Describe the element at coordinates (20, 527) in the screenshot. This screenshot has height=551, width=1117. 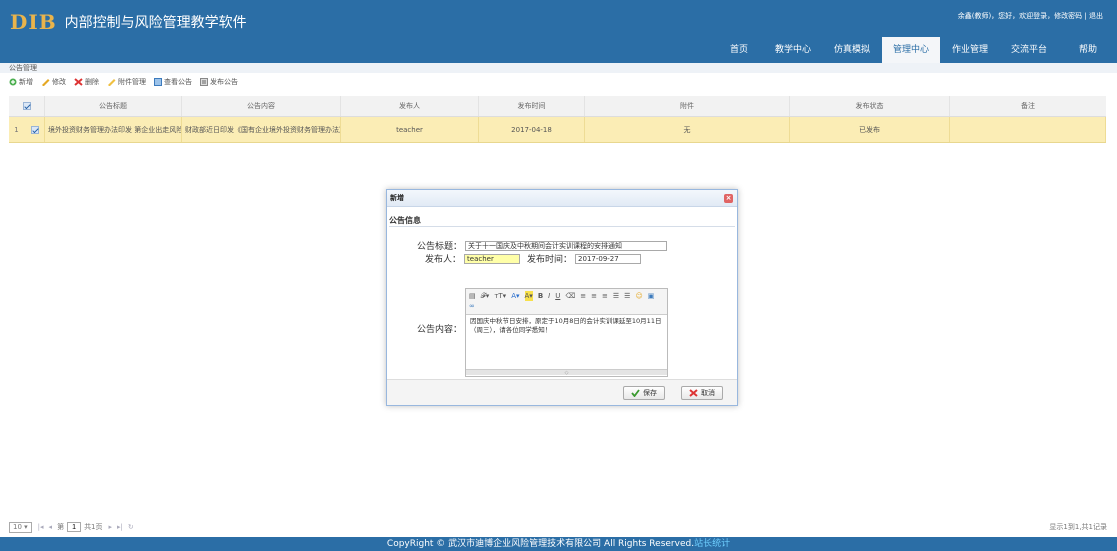
I see `page-size-select: 10 ▾` at that location.